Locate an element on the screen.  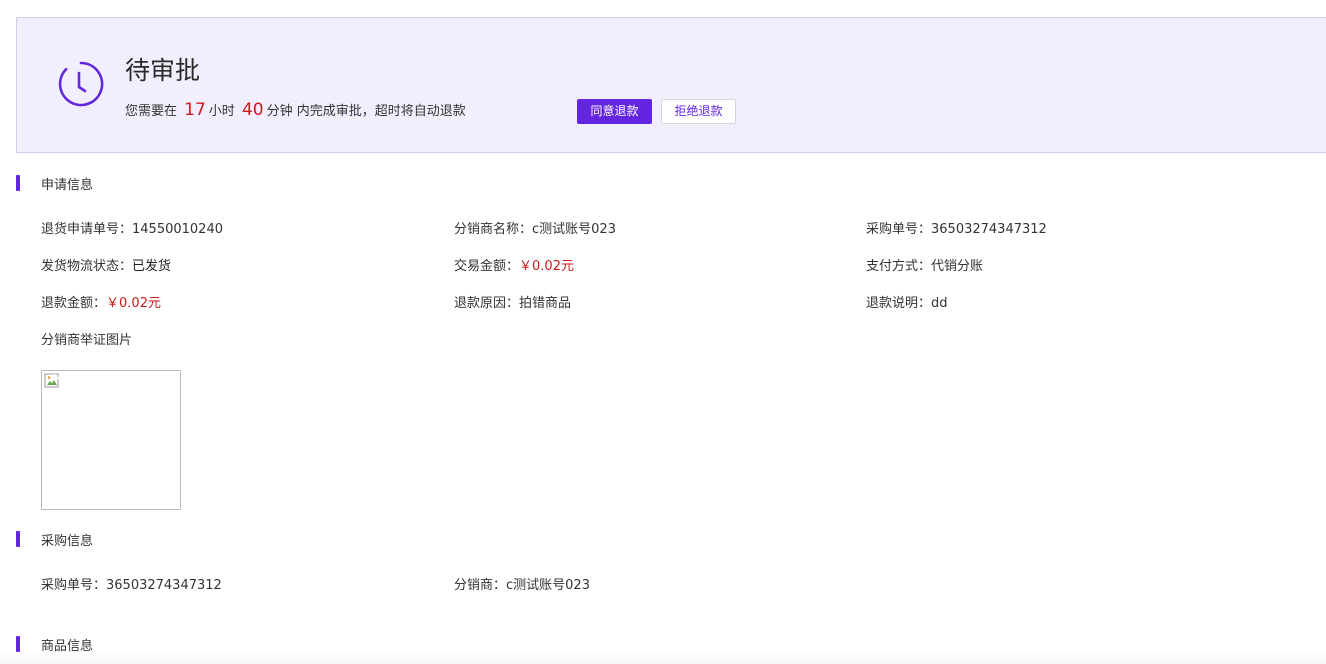
return-request-no-field: 退货申请单号：14550010240 is located at coordinates (132, 230).